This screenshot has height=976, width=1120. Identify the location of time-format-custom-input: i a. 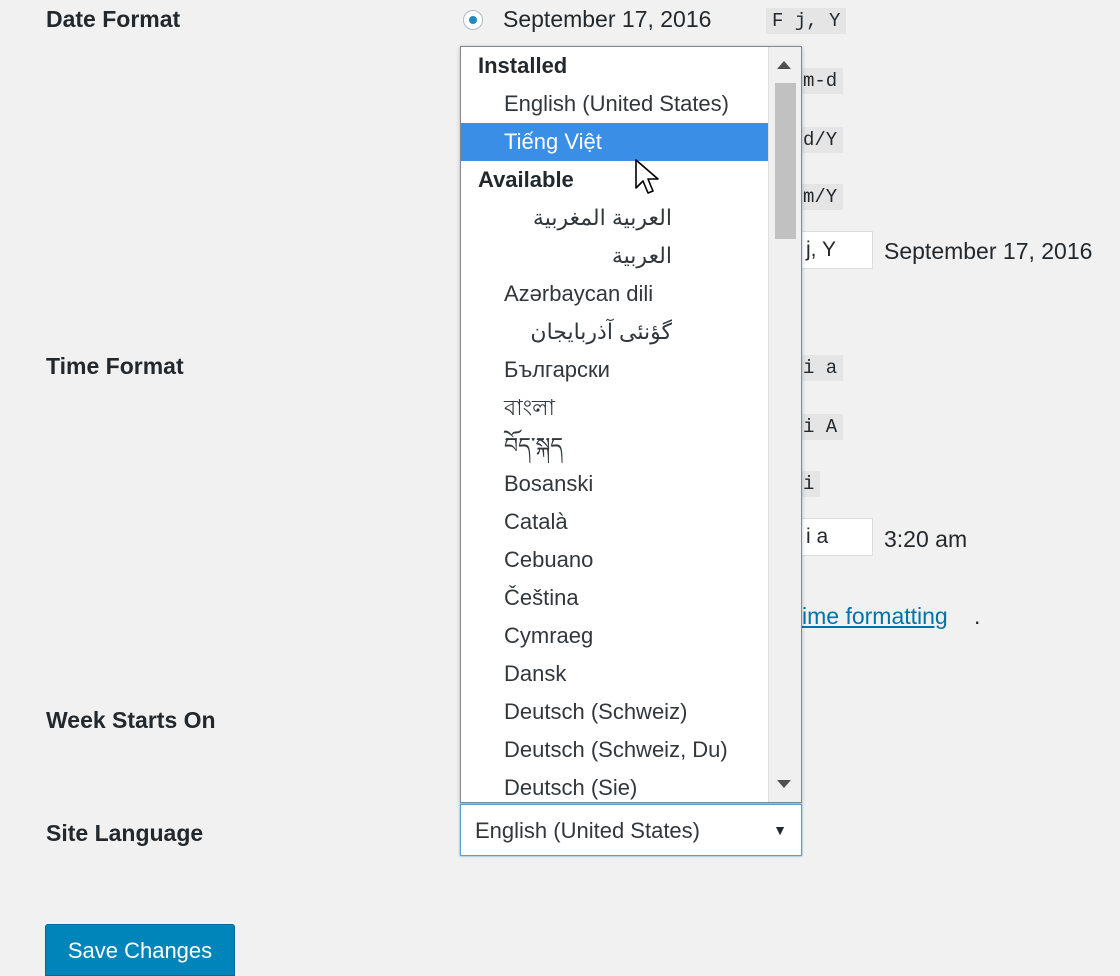
(835, 537).